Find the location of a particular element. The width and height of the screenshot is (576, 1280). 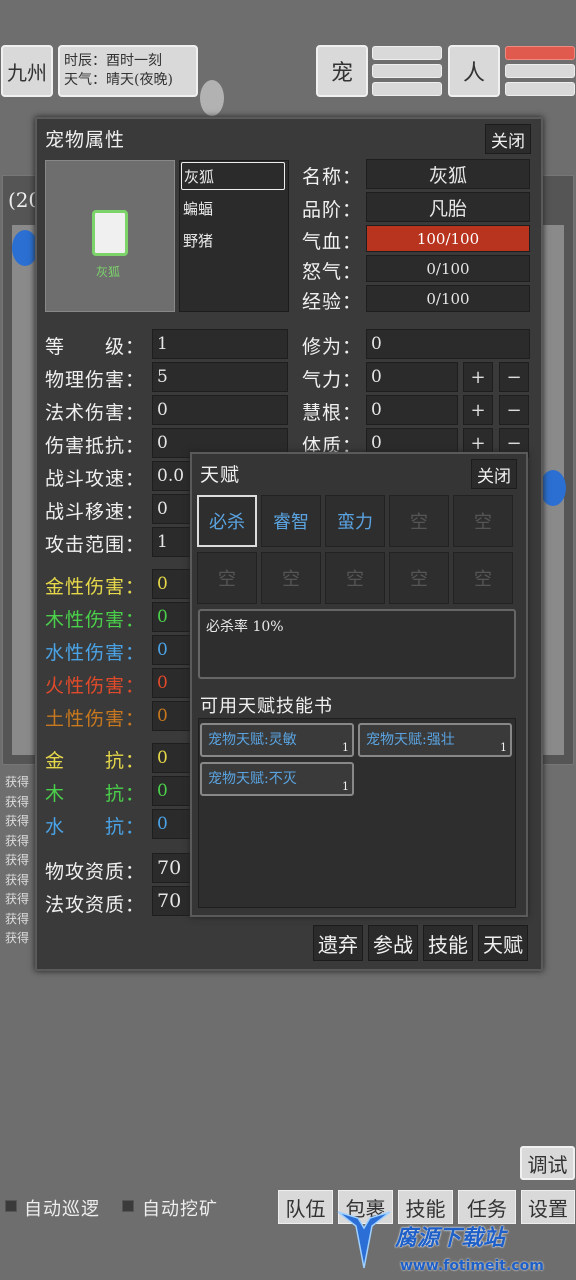

auto-patrol-checkbox is located at coordinates (11, 1206).